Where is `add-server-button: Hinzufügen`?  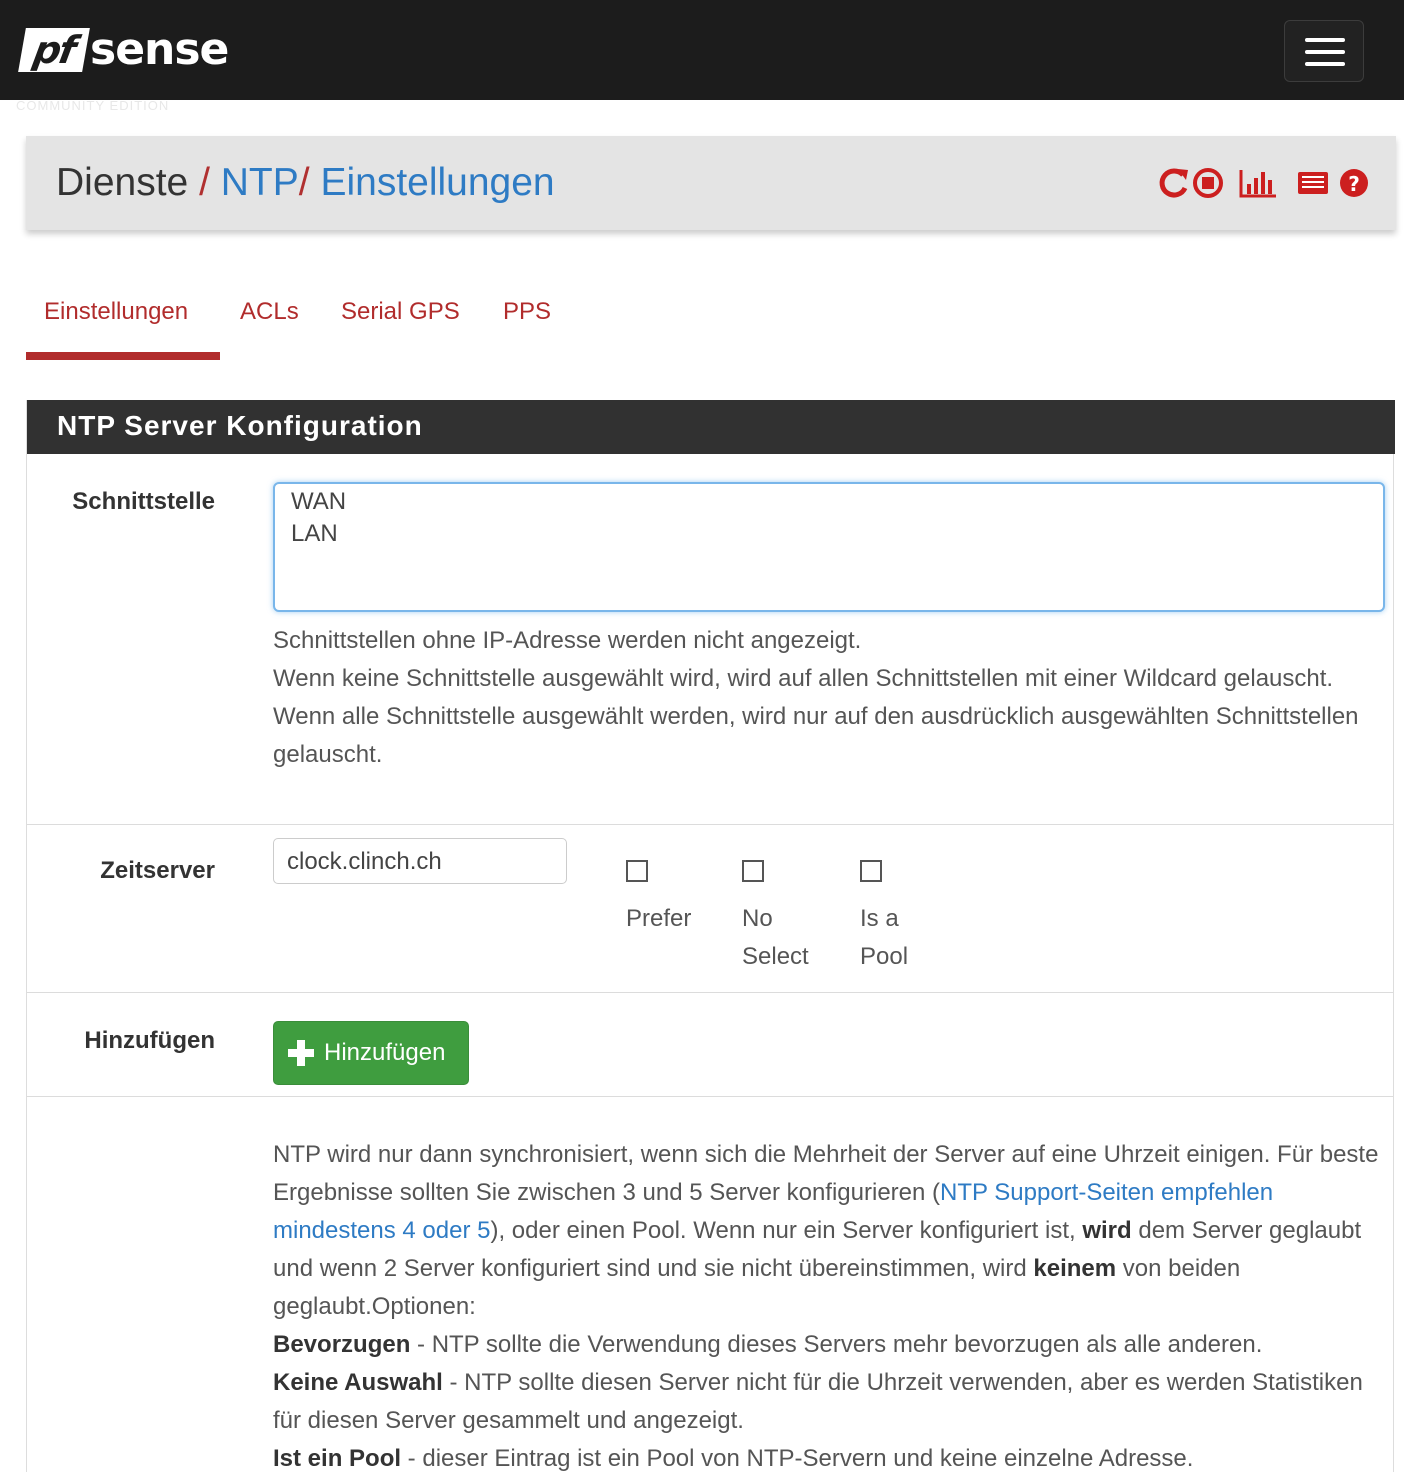 add-server-button: Hinzufügen is located at coordinates (371, 1053).